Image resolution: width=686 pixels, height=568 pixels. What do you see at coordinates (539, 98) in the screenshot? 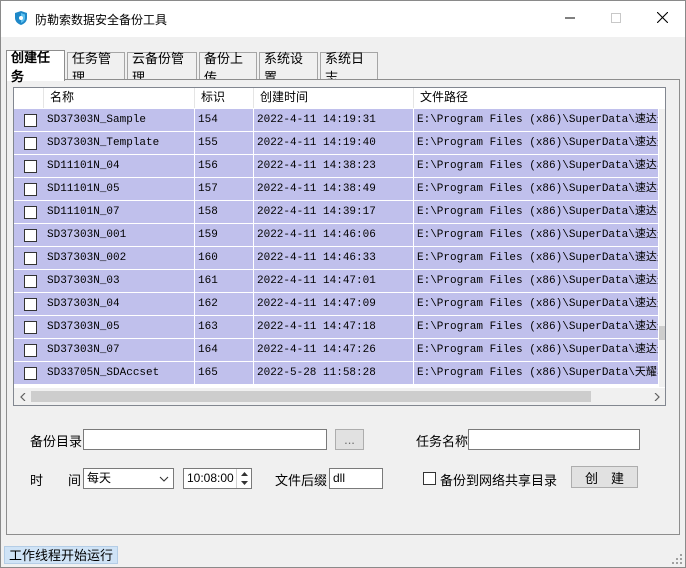
I see `header-file-path: 文件路径` at bounding box center [539, 98].